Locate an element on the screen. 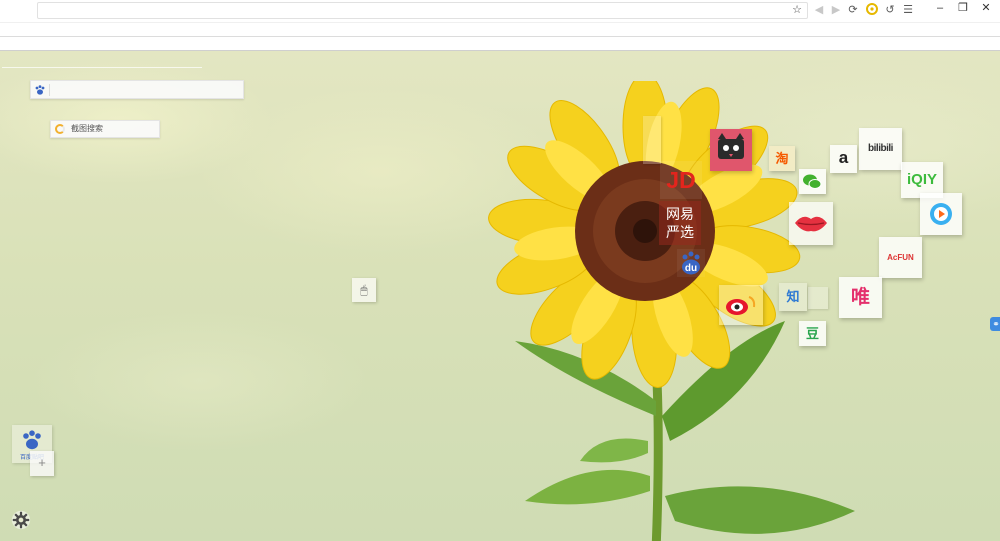  tile-acfun: AcFUN is located at coordinates (900, 257).